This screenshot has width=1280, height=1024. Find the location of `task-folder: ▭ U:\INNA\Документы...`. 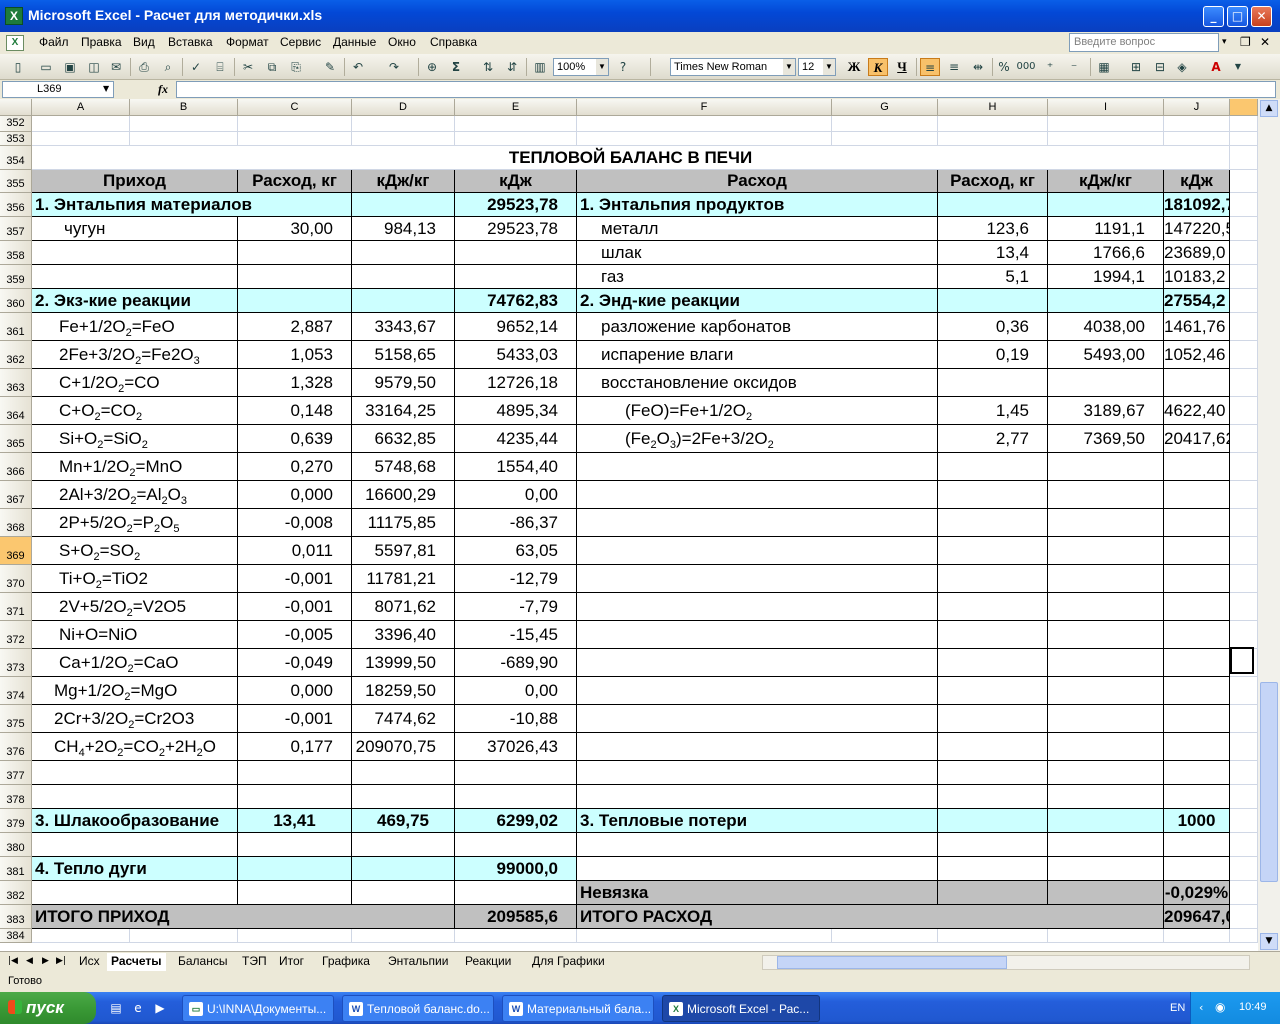

task-folder: ▭ U:\INNA\Документы... is located at coordinates (258, 1008).